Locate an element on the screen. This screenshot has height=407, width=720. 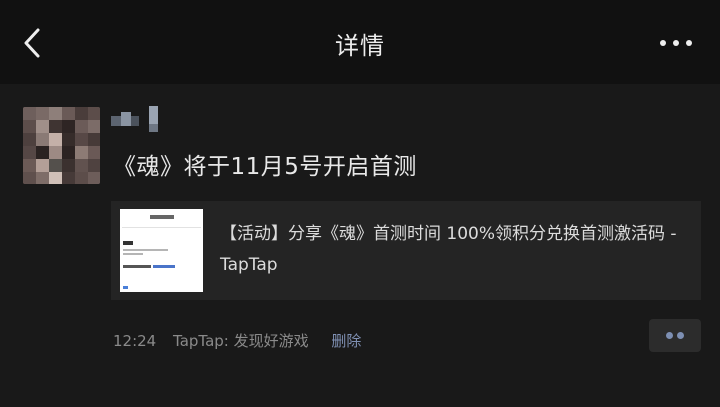
thumbnail-image is located at coordinates (161, 250).